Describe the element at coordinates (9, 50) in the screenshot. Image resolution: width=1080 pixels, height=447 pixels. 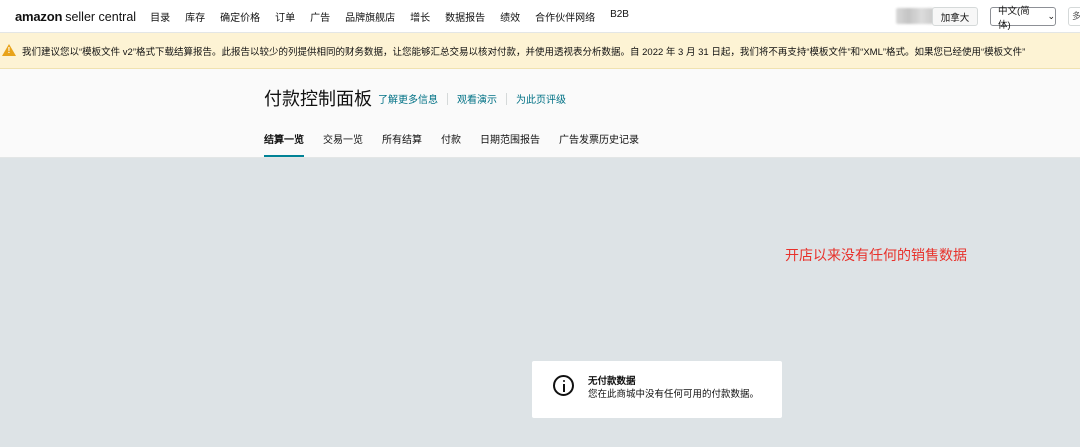
I see `warning-icon: !` at that location.